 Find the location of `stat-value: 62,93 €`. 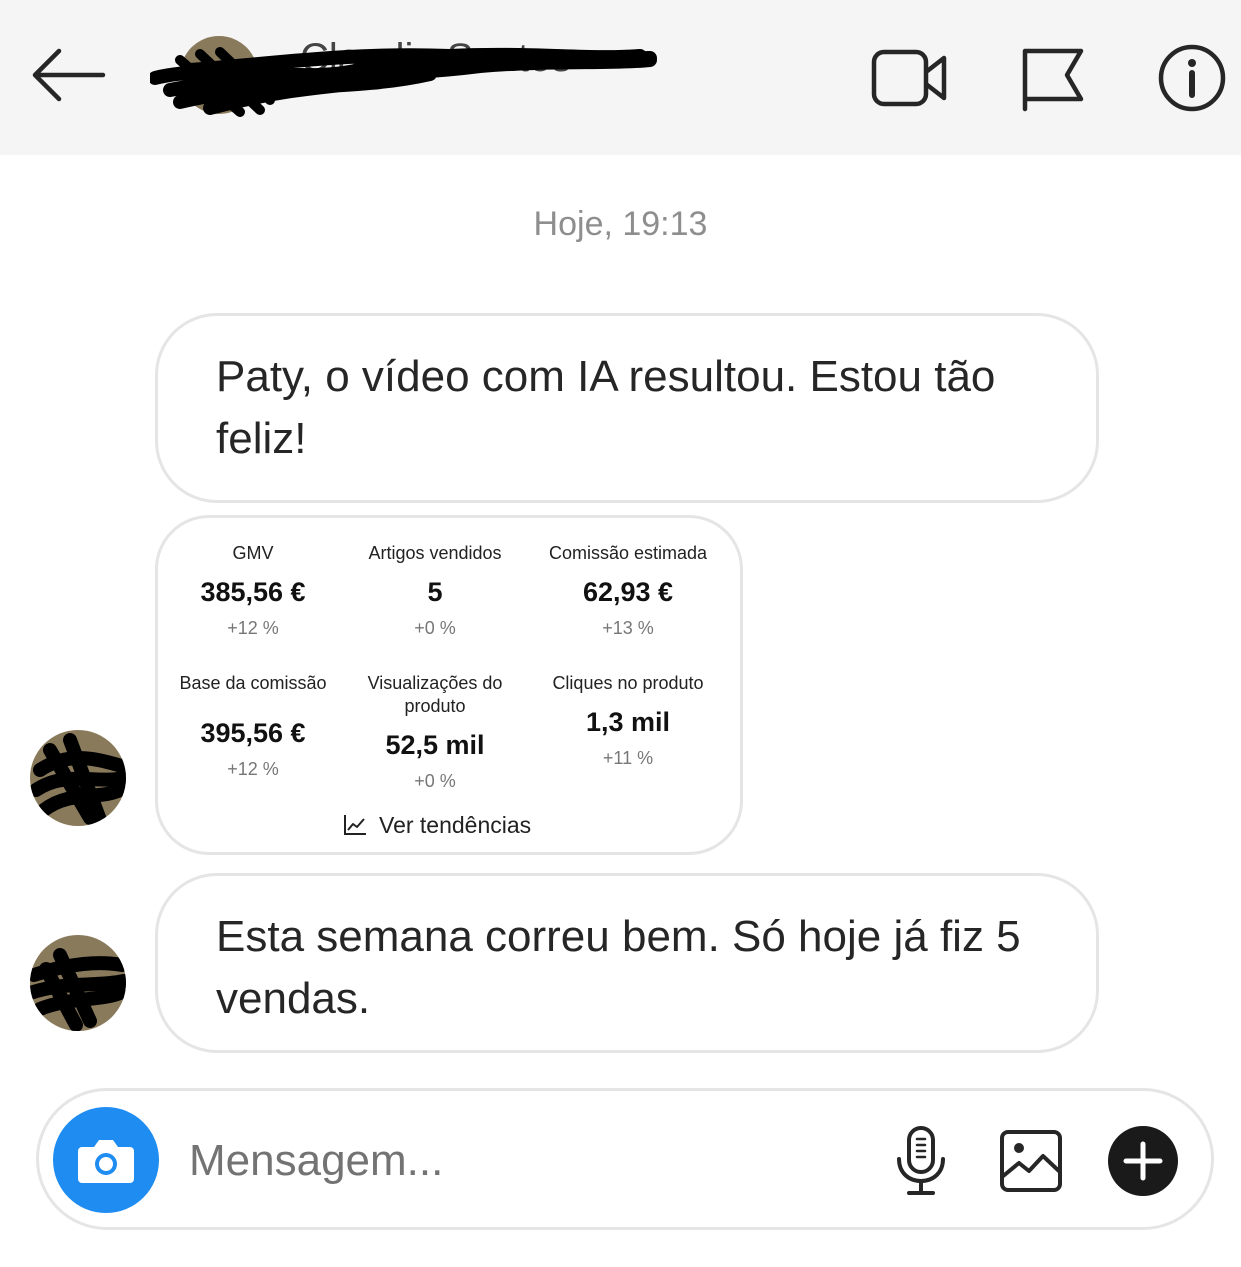

stat-value: 62,93 € is located at coordinates (628, 592).